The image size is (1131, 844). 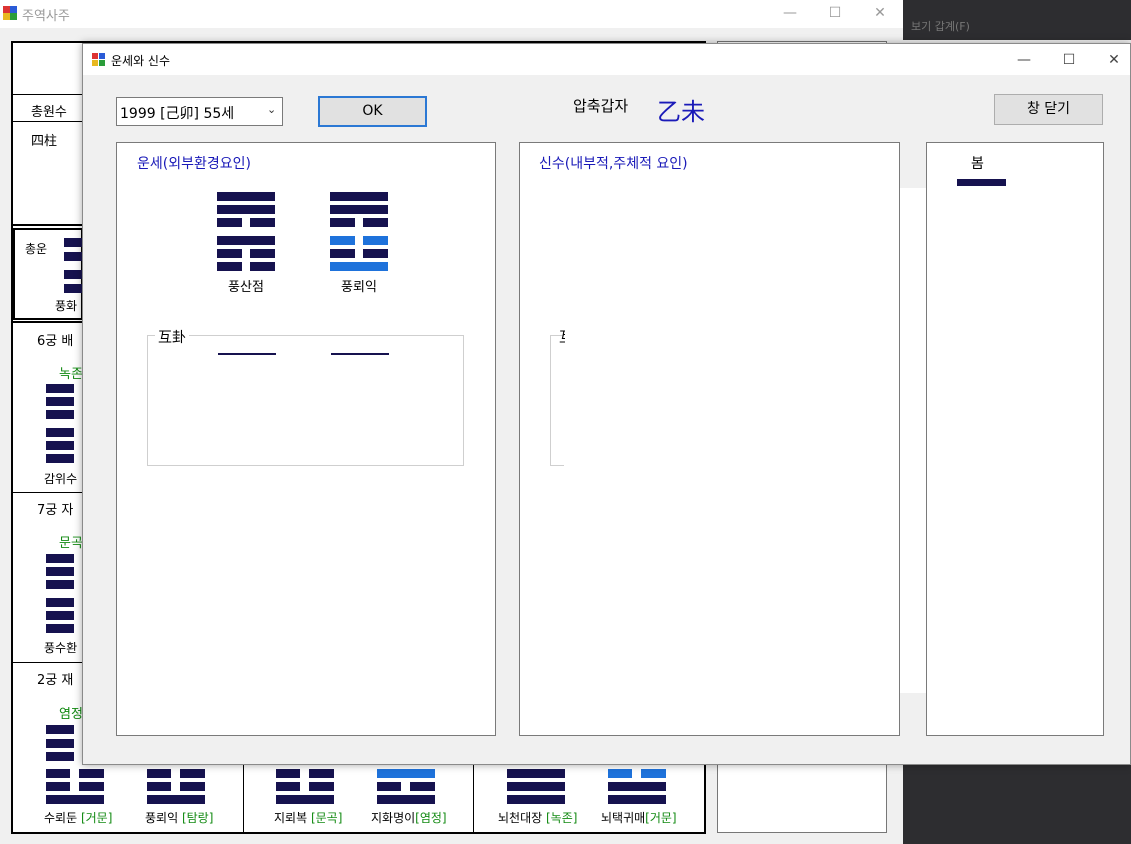 What do you see at coordinates (194, 164) in the screenshot?
I see `fortune-panel-title: 운세(외부환경요인)` at bounding box center [194, 164].